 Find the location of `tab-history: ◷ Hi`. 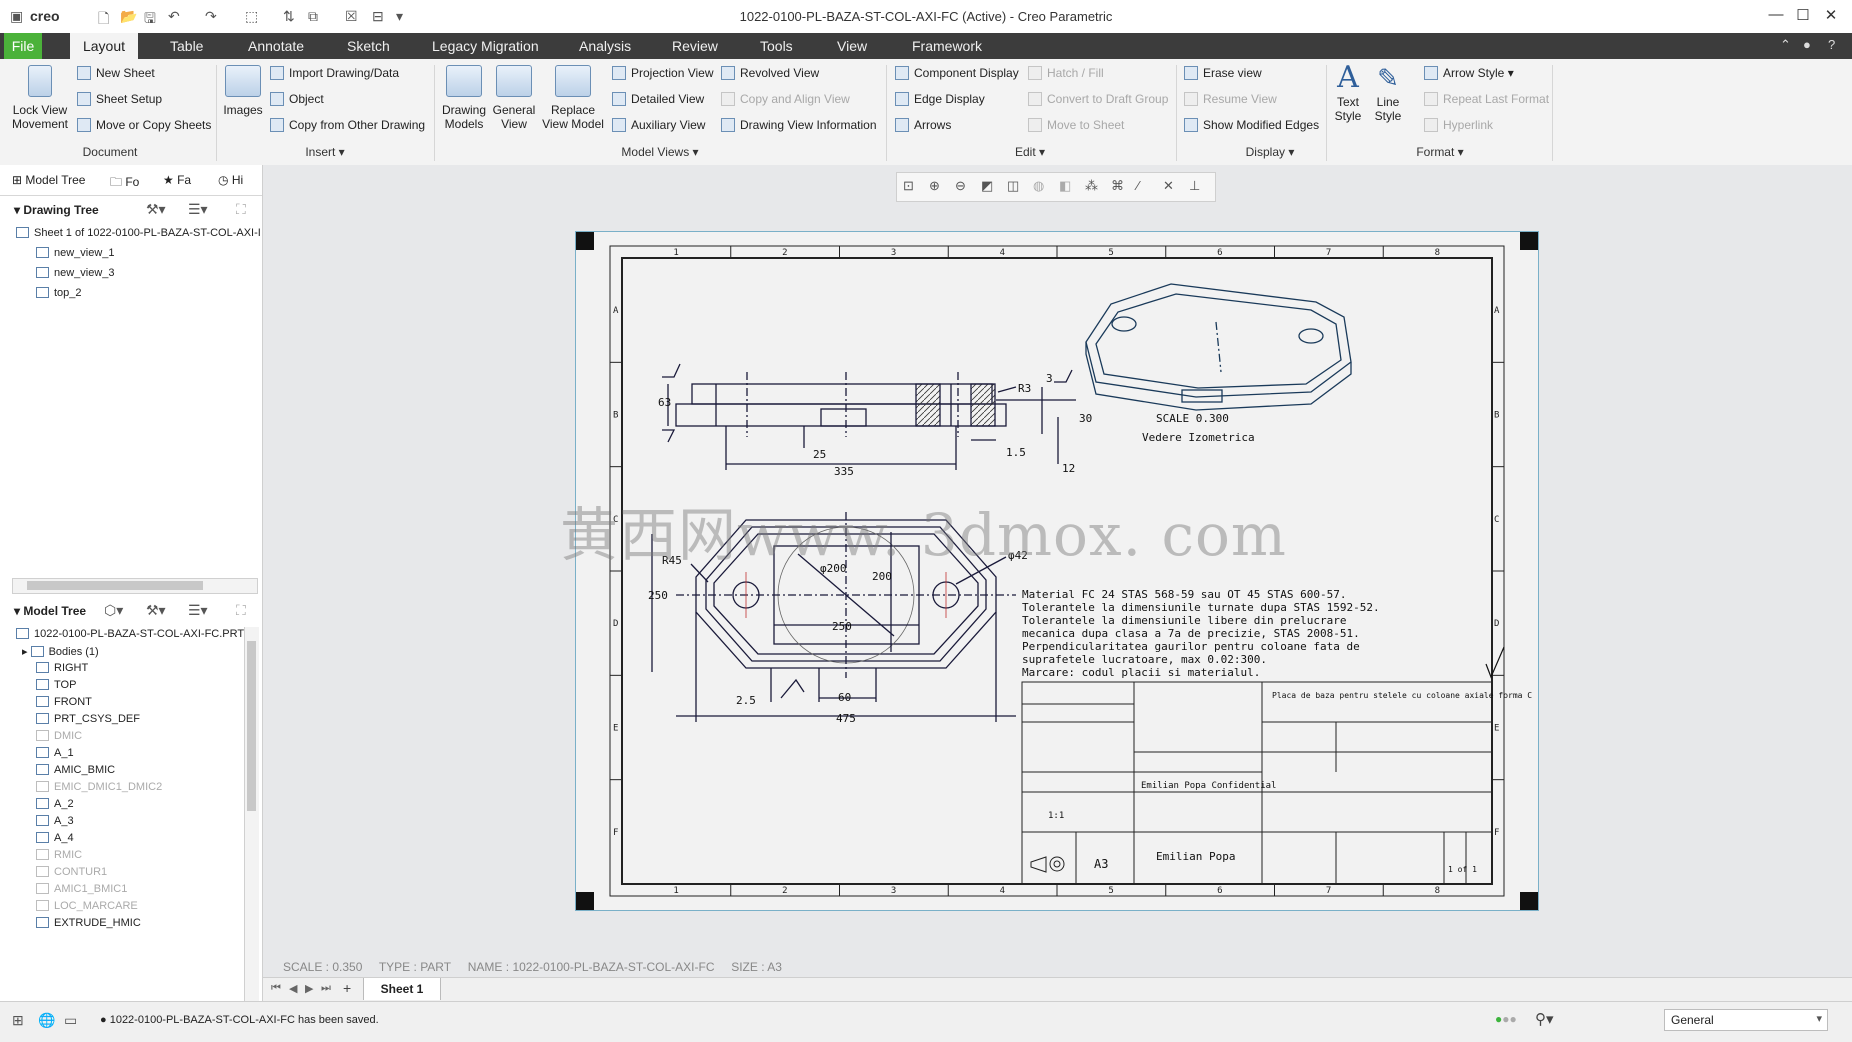

tab-history: ◷ Hi is located at coordinates (230, 180).